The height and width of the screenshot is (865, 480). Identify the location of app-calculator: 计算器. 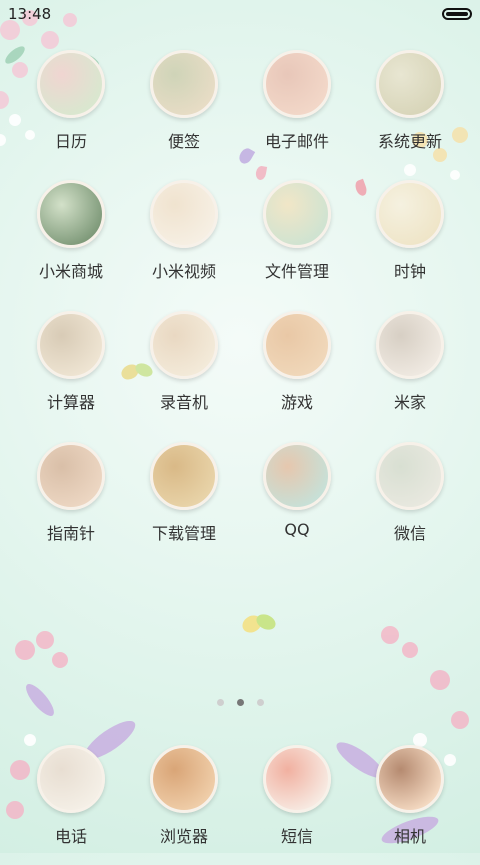
(71, 371).